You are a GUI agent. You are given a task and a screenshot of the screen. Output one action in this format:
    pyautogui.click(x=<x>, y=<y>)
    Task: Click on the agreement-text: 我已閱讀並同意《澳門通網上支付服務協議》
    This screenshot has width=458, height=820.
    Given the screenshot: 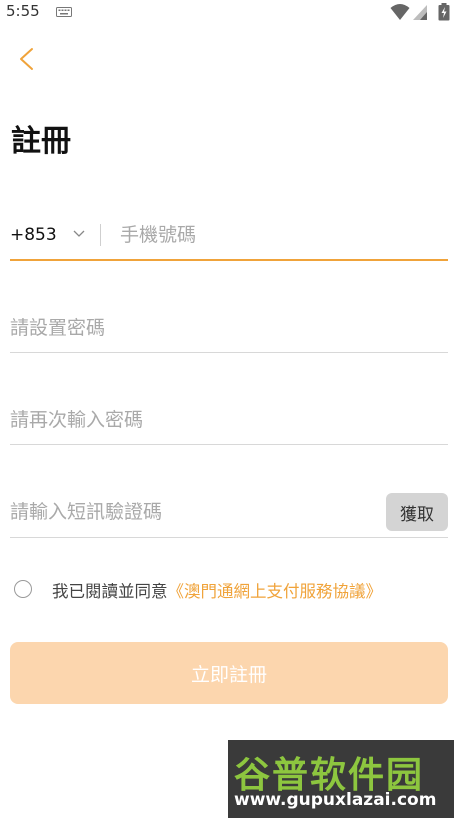 What is the action you would take?
    pyautogui.click(x=217, y=590)
    